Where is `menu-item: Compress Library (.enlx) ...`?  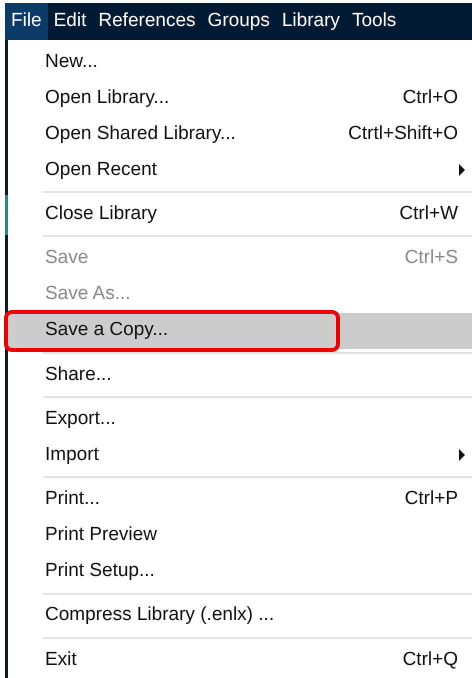
menu-item: Compress Library (.enlx) ... is located at coordinates (240, 616).